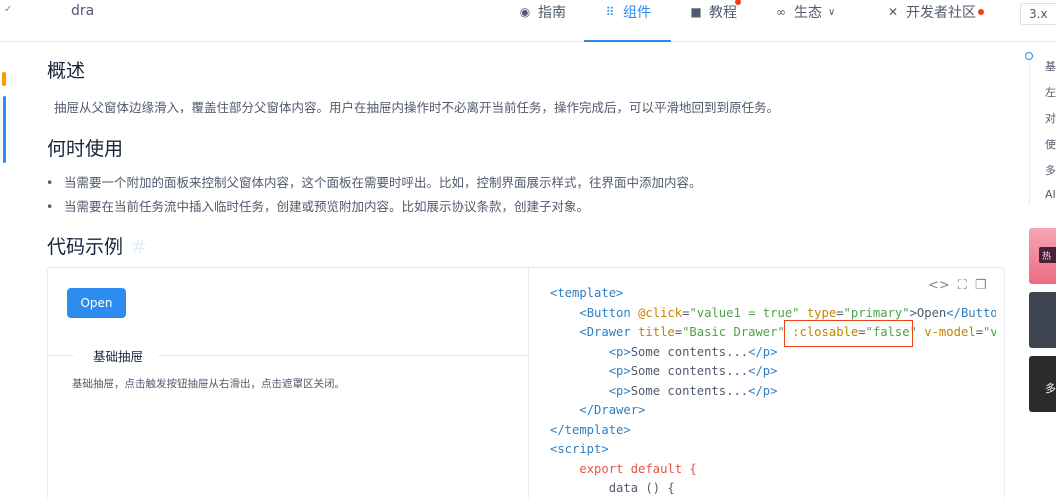 The width and height of the screenshot is (1056, 498). What do you see at coordinates (893, 12) in the screenshot?
I see `tools-icon: ✕` at bounding box center [893, 12].